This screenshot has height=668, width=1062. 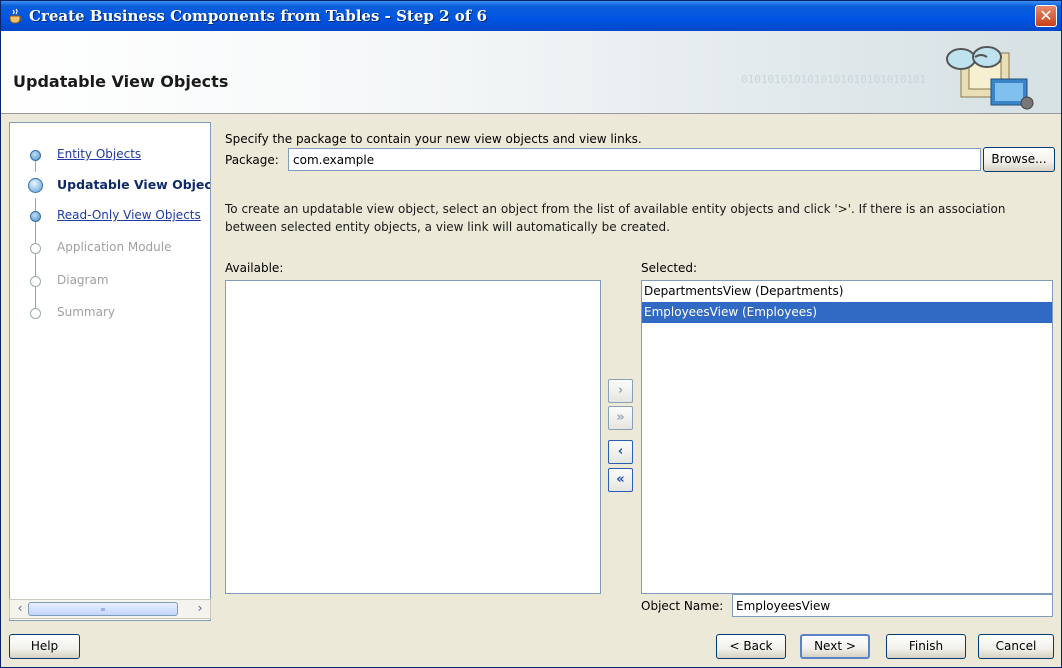 I want to click on list-item: EmployeesView (Employees), so click(x=847, y=312).